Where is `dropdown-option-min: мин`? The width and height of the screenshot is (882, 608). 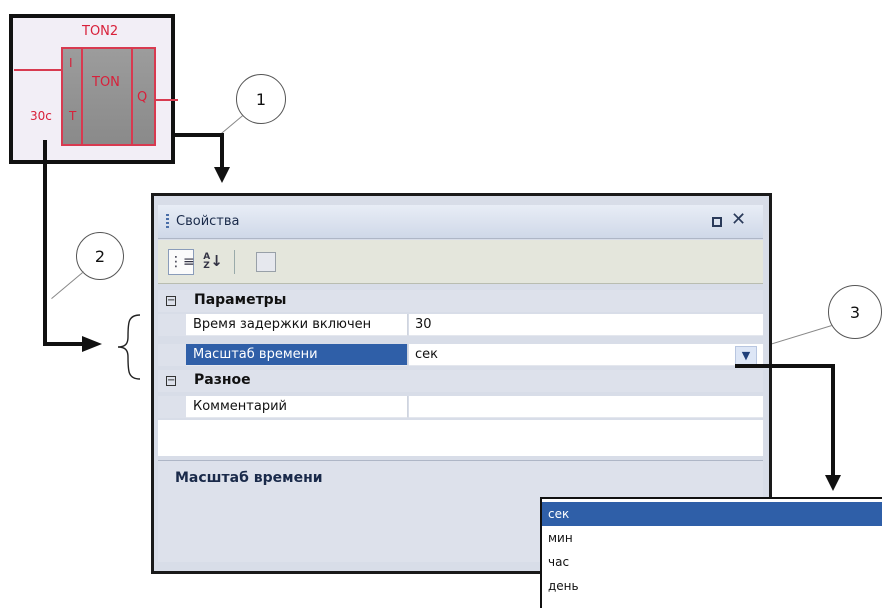
dropdown-option-min: мин is located at coordinates (712, 538).